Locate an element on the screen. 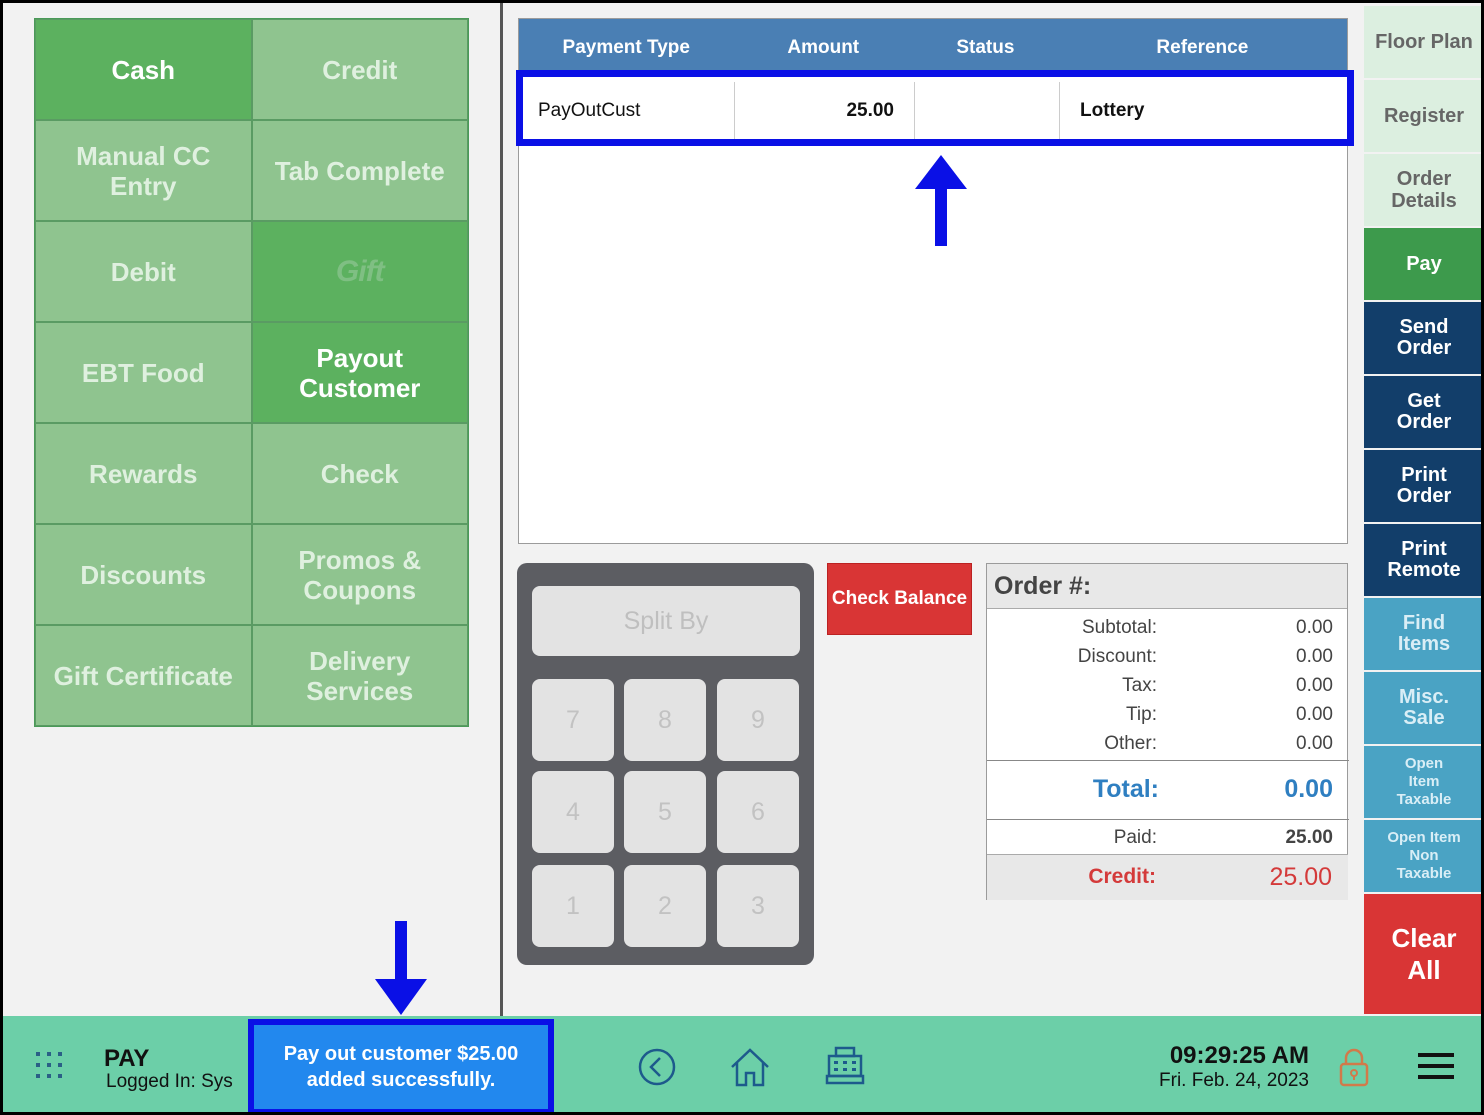  tender-label: Manual CC Entry is located at coordinates (143, 170).